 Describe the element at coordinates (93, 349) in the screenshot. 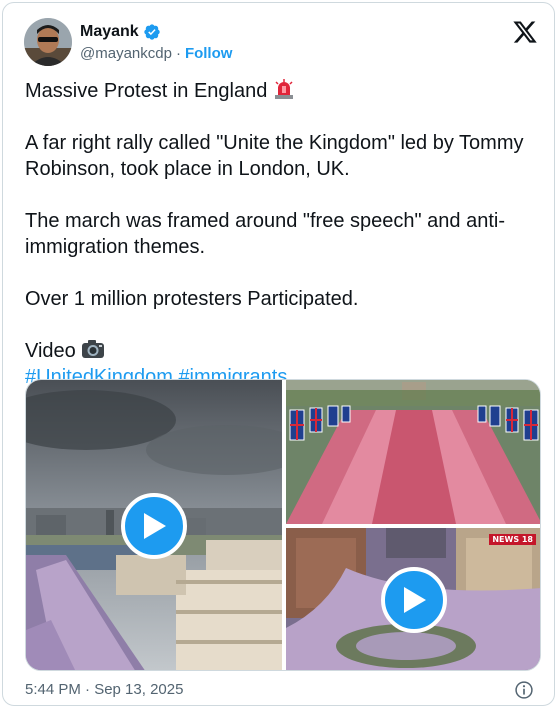

I see `camera-icon` at that location.